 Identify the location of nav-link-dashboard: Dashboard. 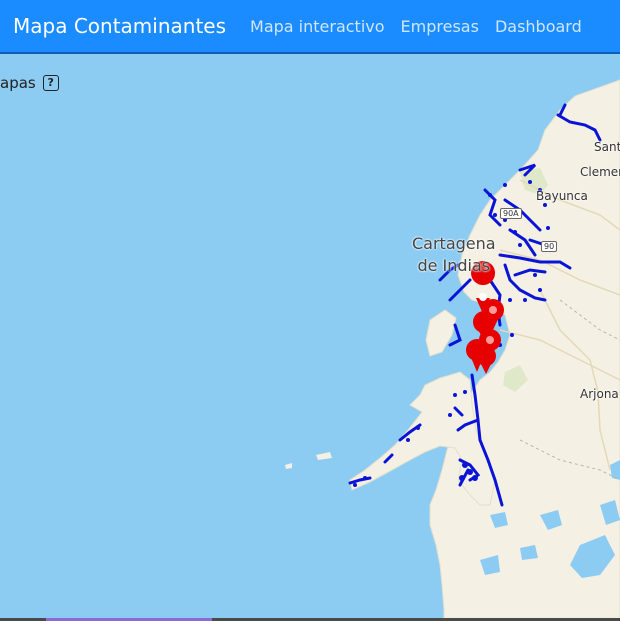
(538, 26).